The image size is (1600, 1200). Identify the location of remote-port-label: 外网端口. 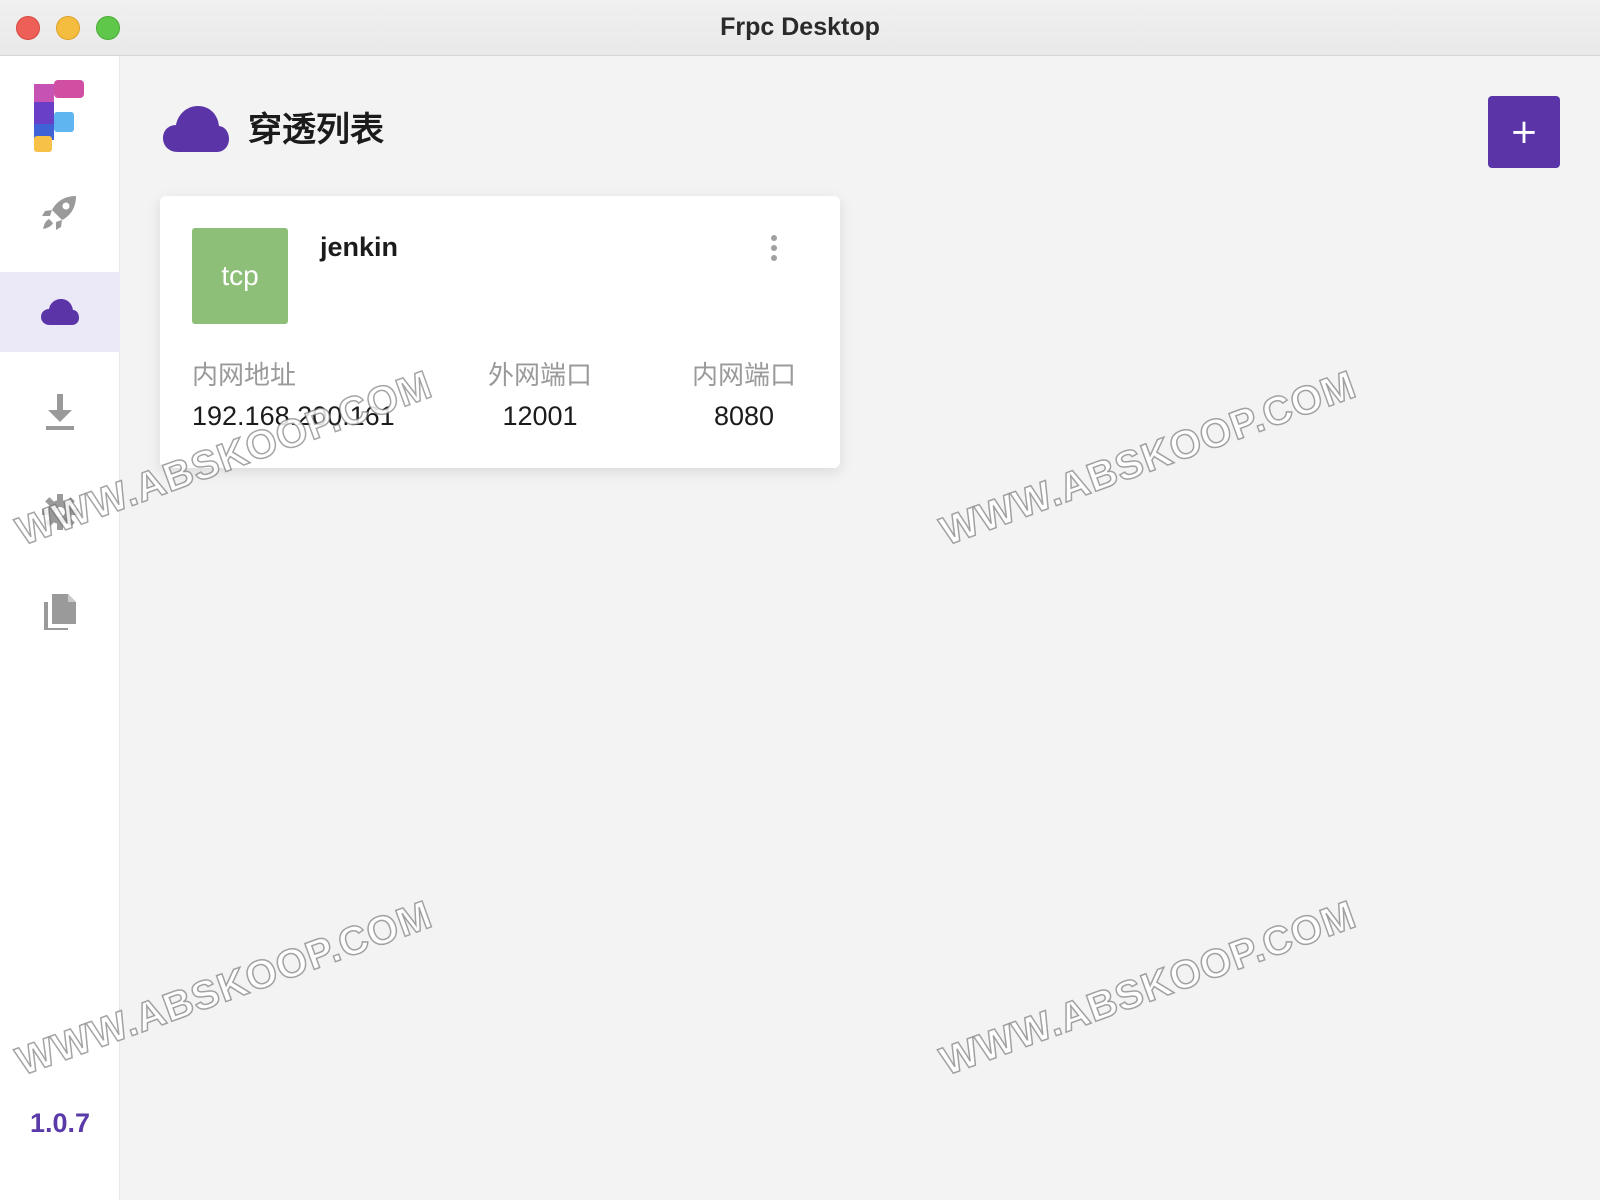
(539, 376).